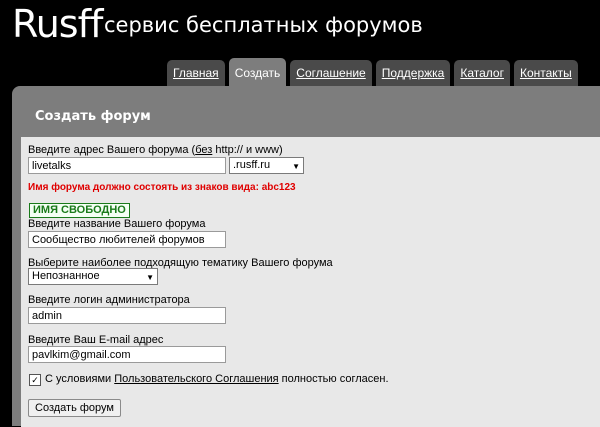 The image size is (600, 427). What do you see at coordinates (127, 165) in the screenshot?
I see `address-input: livetalks` at bounding box center [127, 165].